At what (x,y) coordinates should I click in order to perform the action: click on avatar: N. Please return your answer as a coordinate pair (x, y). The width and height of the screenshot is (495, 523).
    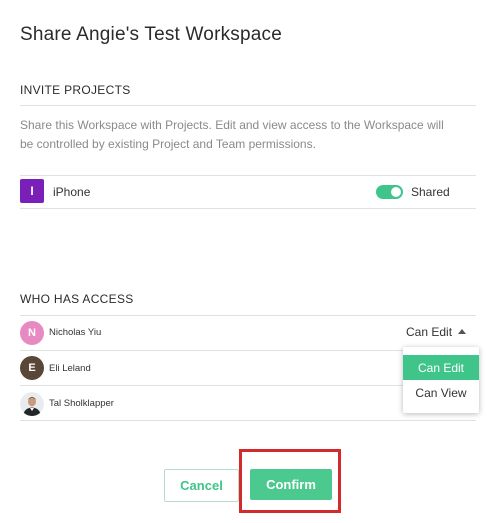
    Looking at the image, I should click on (32, 333).